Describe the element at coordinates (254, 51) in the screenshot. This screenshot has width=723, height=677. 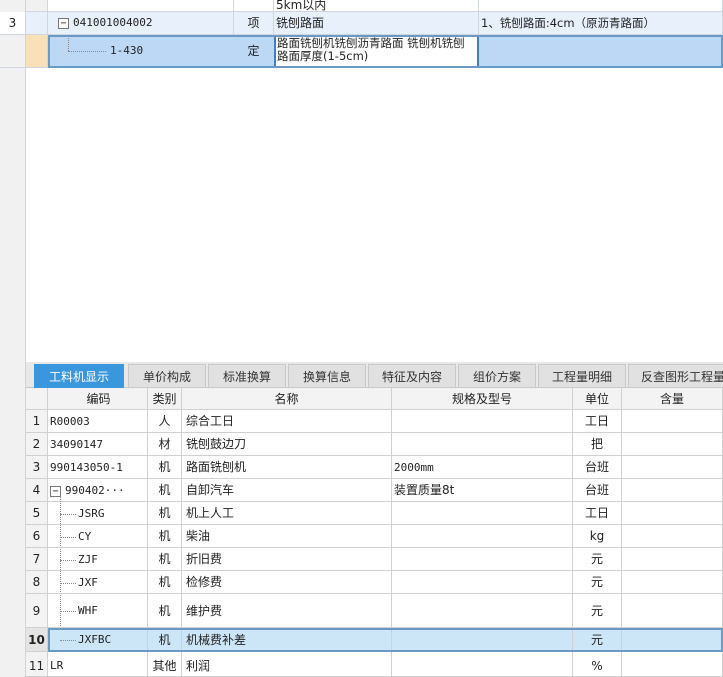
I see `sub-row-type: 定` at that location.